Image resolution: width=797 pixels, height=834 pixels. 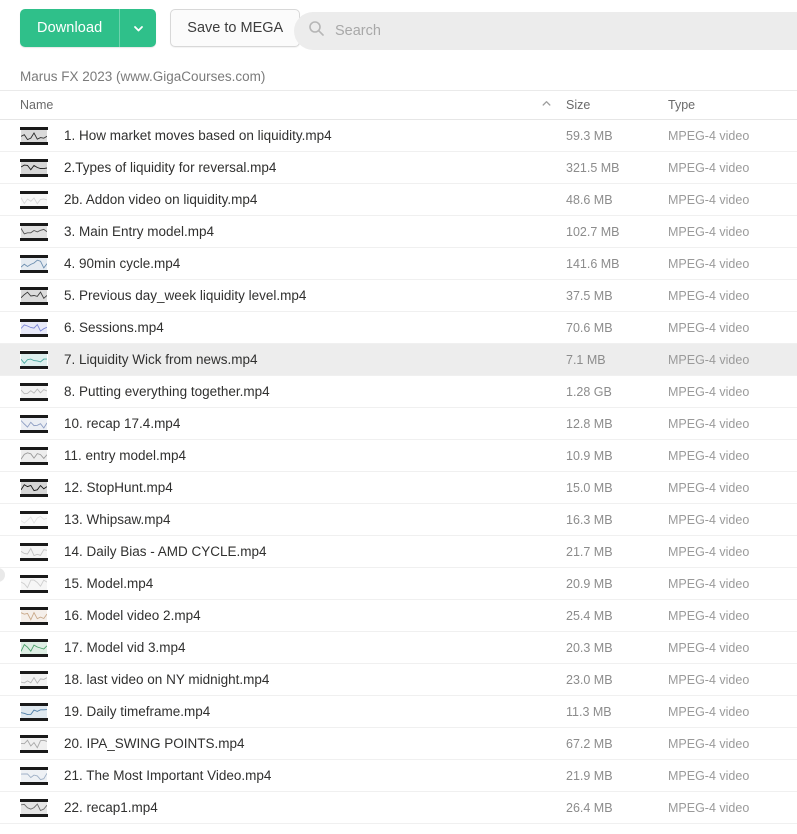 I want to click on file-size-cell: 20.3 MB, so click(x=589, y=647).